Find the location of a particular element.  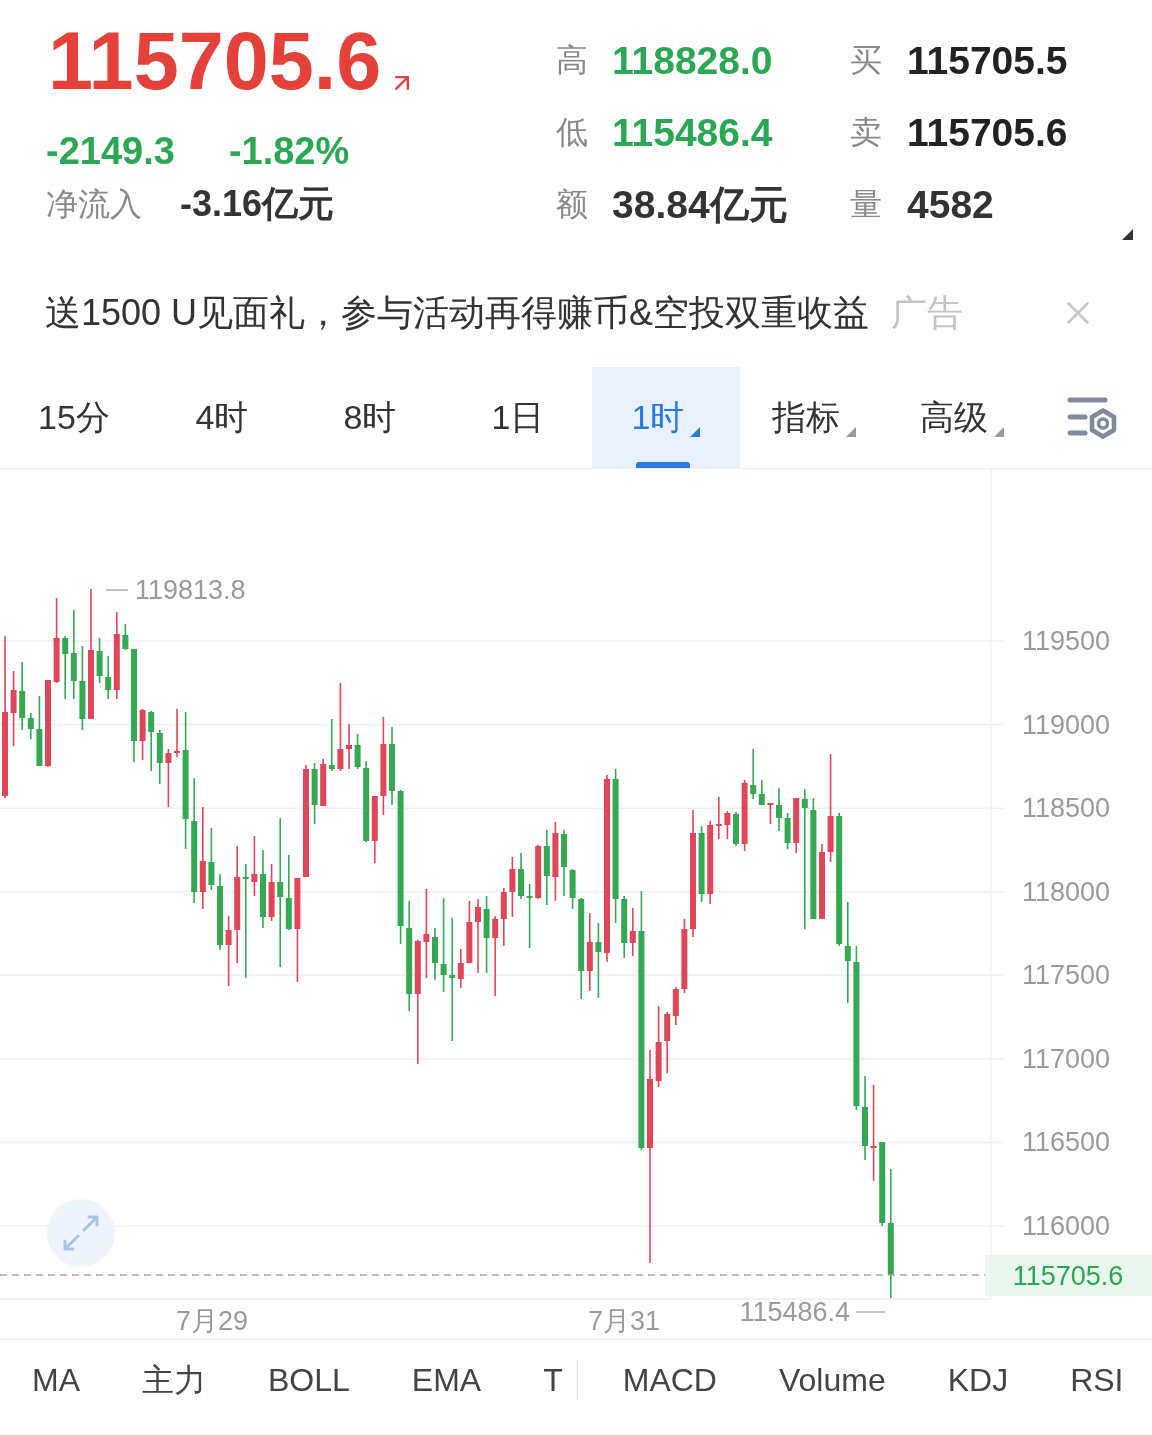

chart-settings-button is located at coordinates (1092, 417).